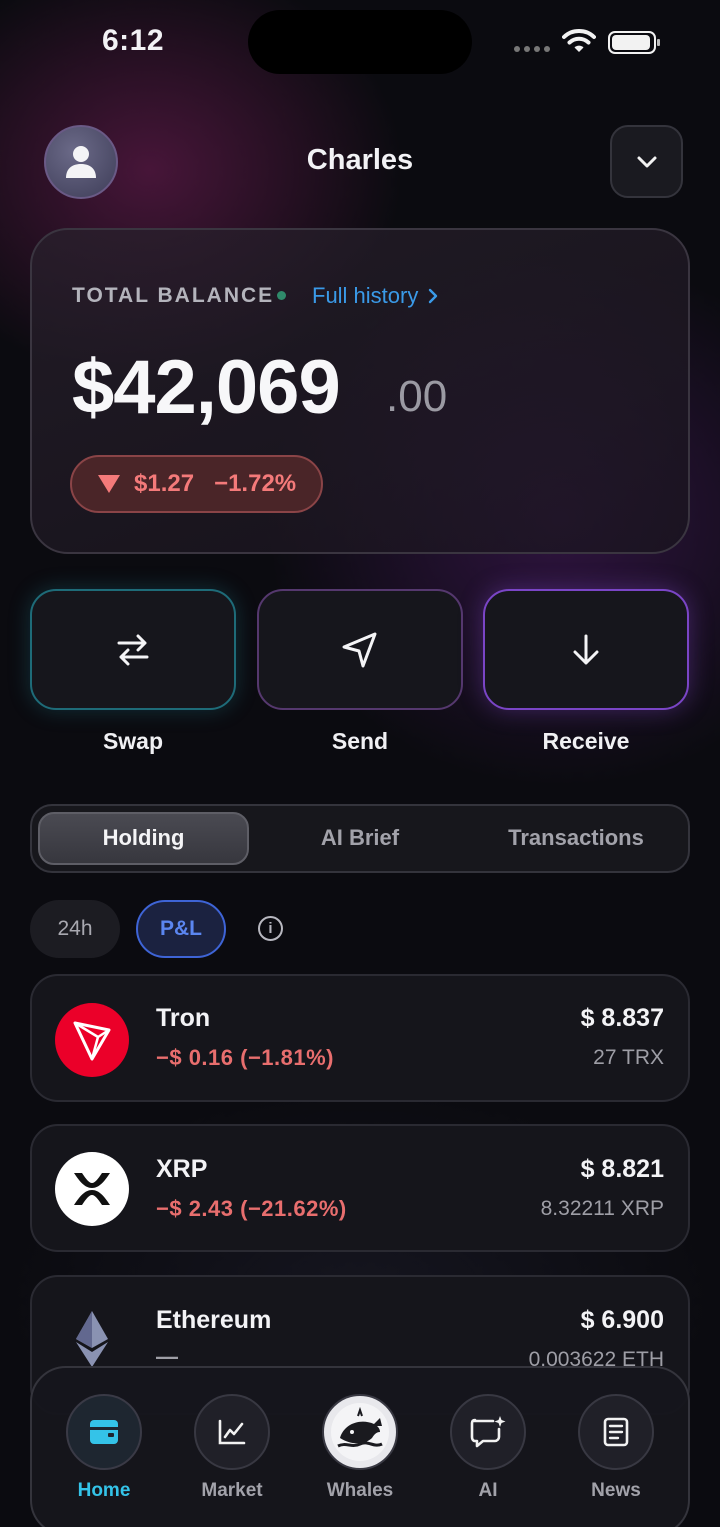 The width and height of the screenshot is (720, 1527). What do you see at coordinates (616, 1491) in the screenshot?
I see `nav-news-label: News` at bounding box center [616, 1491].